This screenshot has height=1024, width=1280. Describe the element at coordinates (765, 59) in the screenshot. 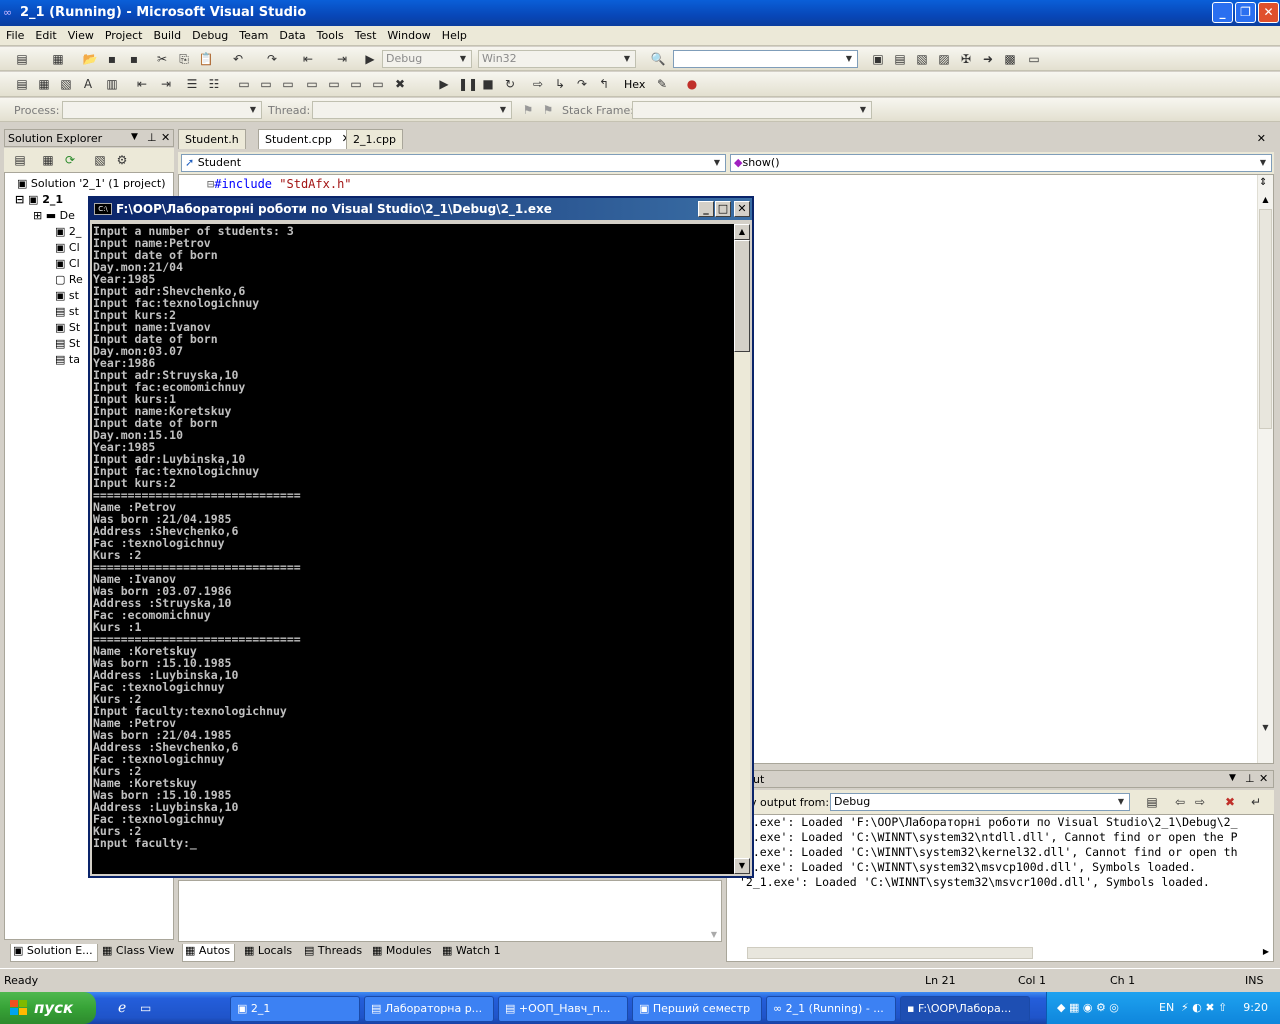

I see `find-combo: ▼` at that location.